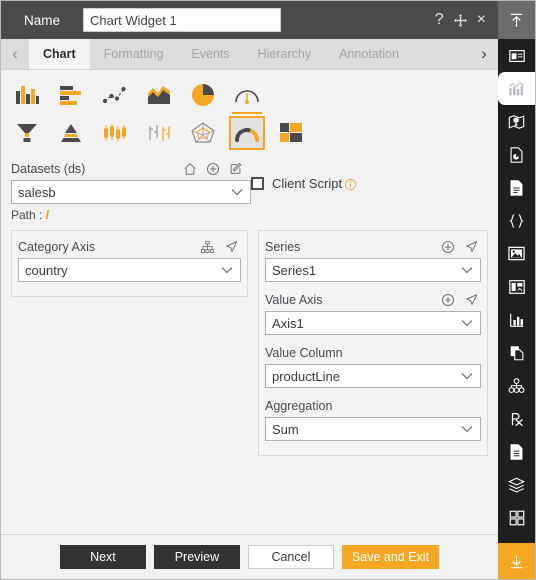  I want to click on category-axis-value: country, so click(46, 270).